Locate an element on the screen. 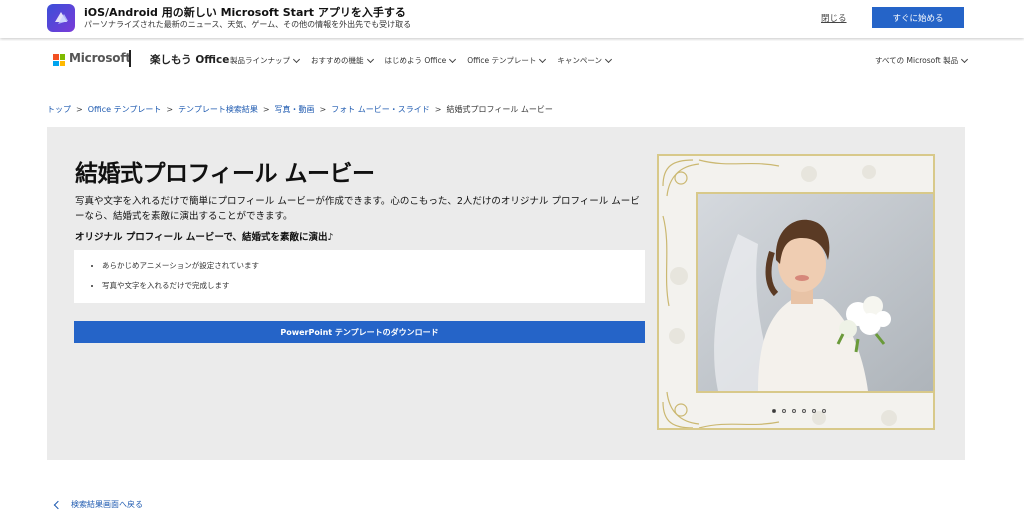 This screenshot has height=523, width=1024. microsoft-start-app-icon is located at coordinates (61, 18).